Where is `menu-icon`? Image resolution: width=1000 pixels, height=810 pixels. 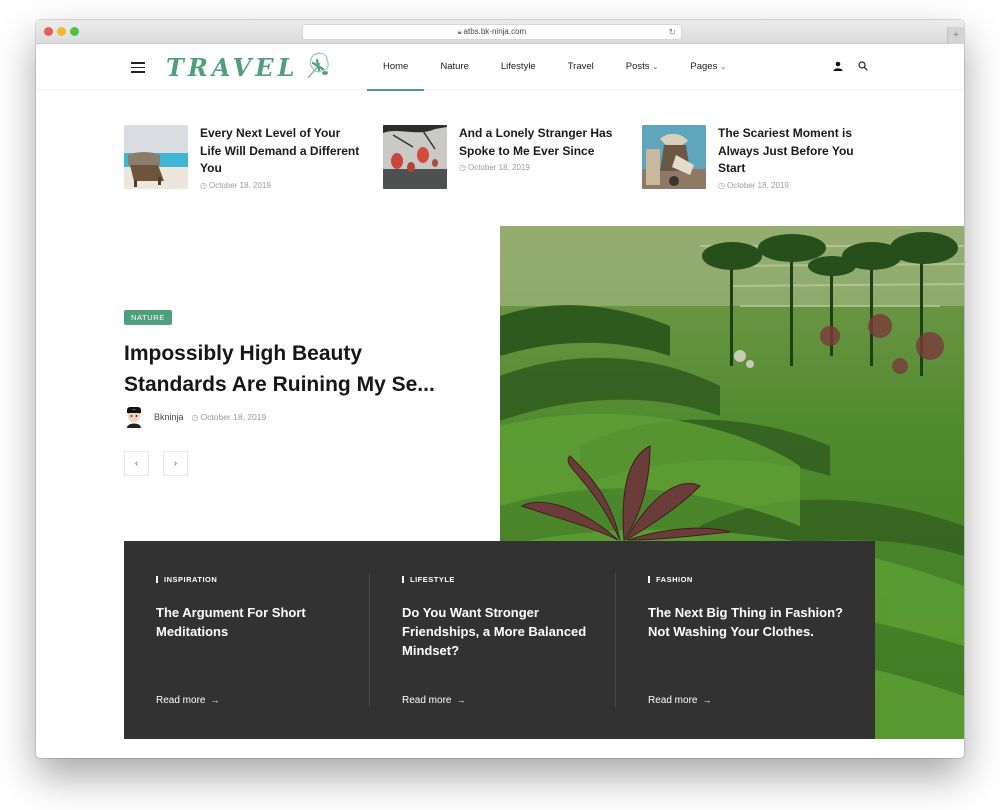 menu-icon is located at coordinates (138, 67).